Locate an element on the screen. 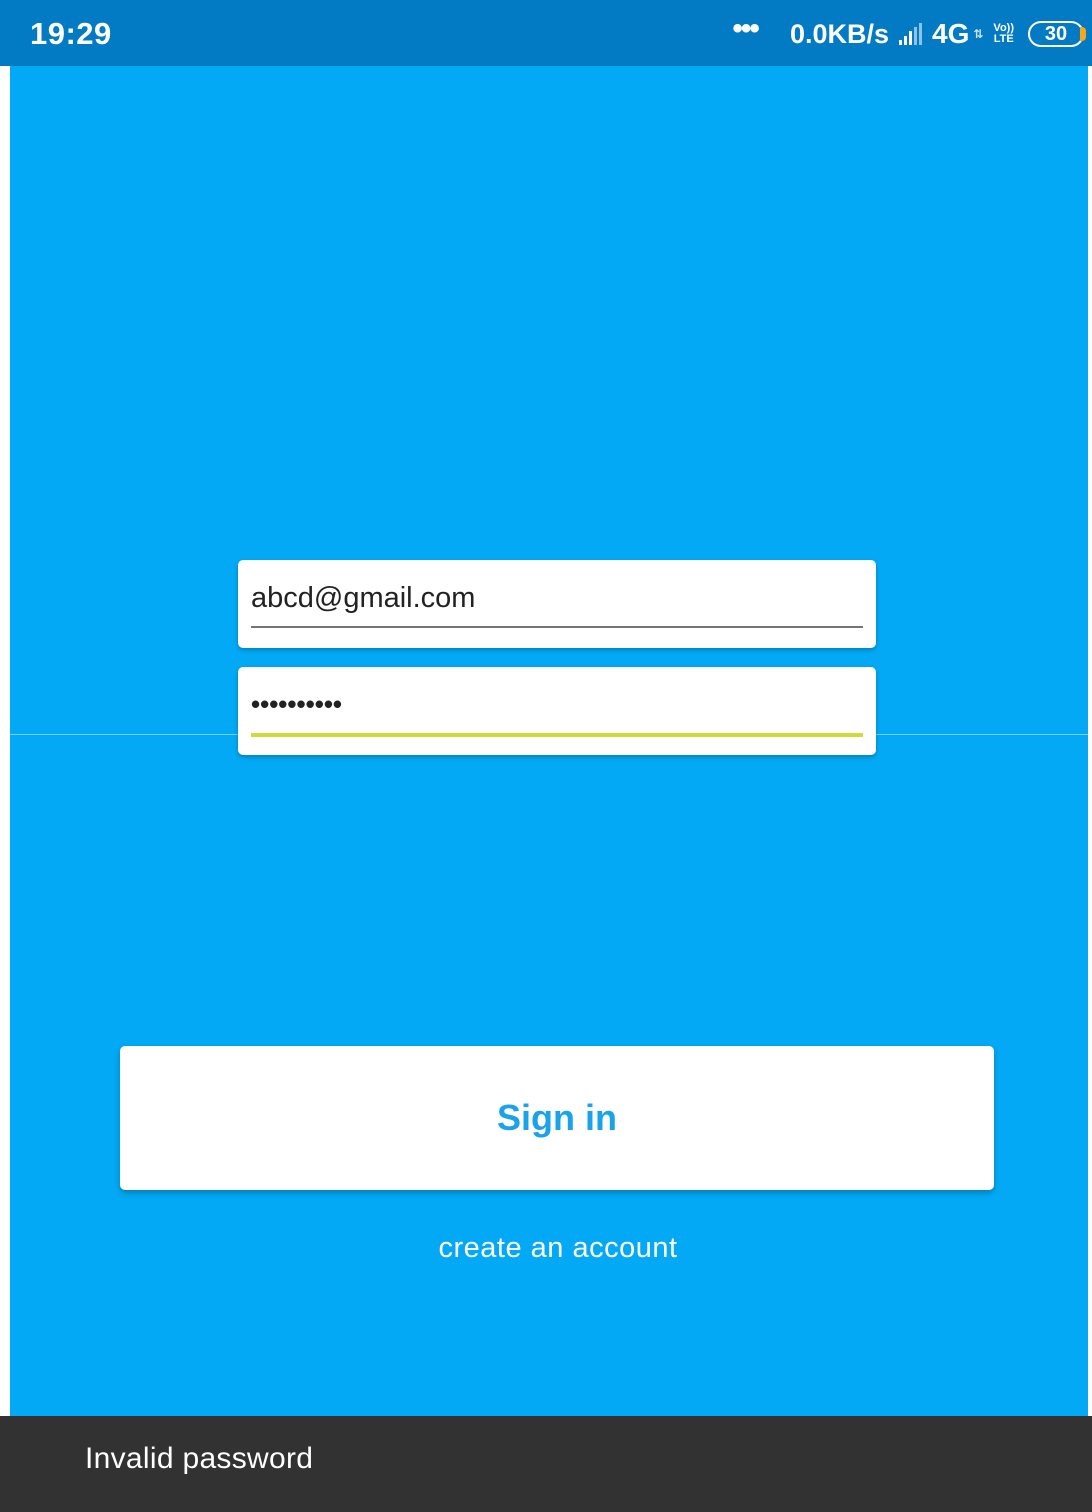 Image resolution: width=1092 pixels, height=1512 pixels. snackbar: Invalid password is located at coordinates (546, 1464).